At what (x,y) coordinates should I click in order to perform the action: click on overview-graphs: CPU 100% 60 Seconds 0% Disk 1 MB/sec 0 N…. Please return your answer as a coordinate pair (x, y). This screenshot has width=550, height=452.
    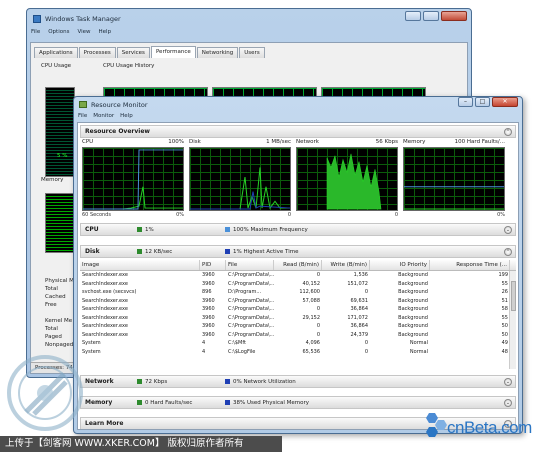
    Looking at the image, I should click on (298, 180).